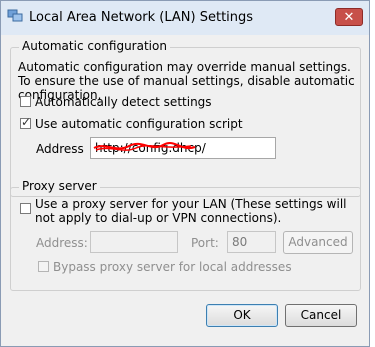 The width and height of the screenshot is (375, 347). What do you see at coordinates (144, 146) in the screenshot?
I see `redaction-scribble` at bounding box center [144, 146].